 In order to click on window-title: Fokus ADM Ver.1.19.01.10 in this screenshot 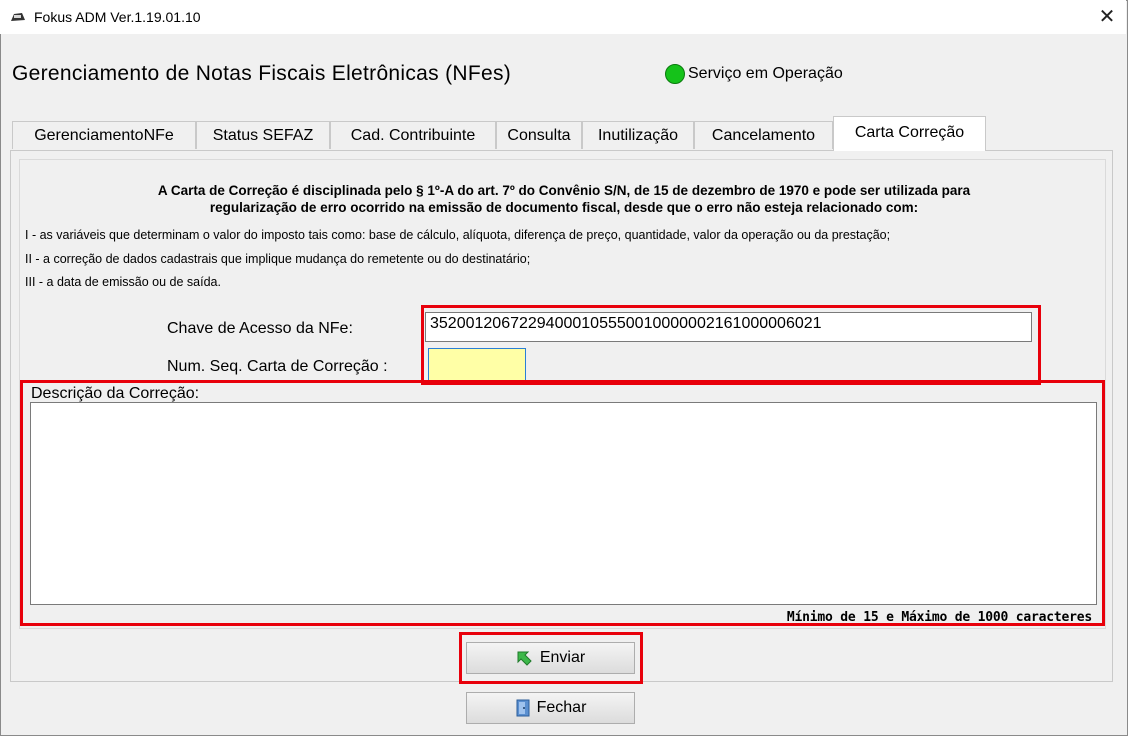, I will do `click(117, 17)`.